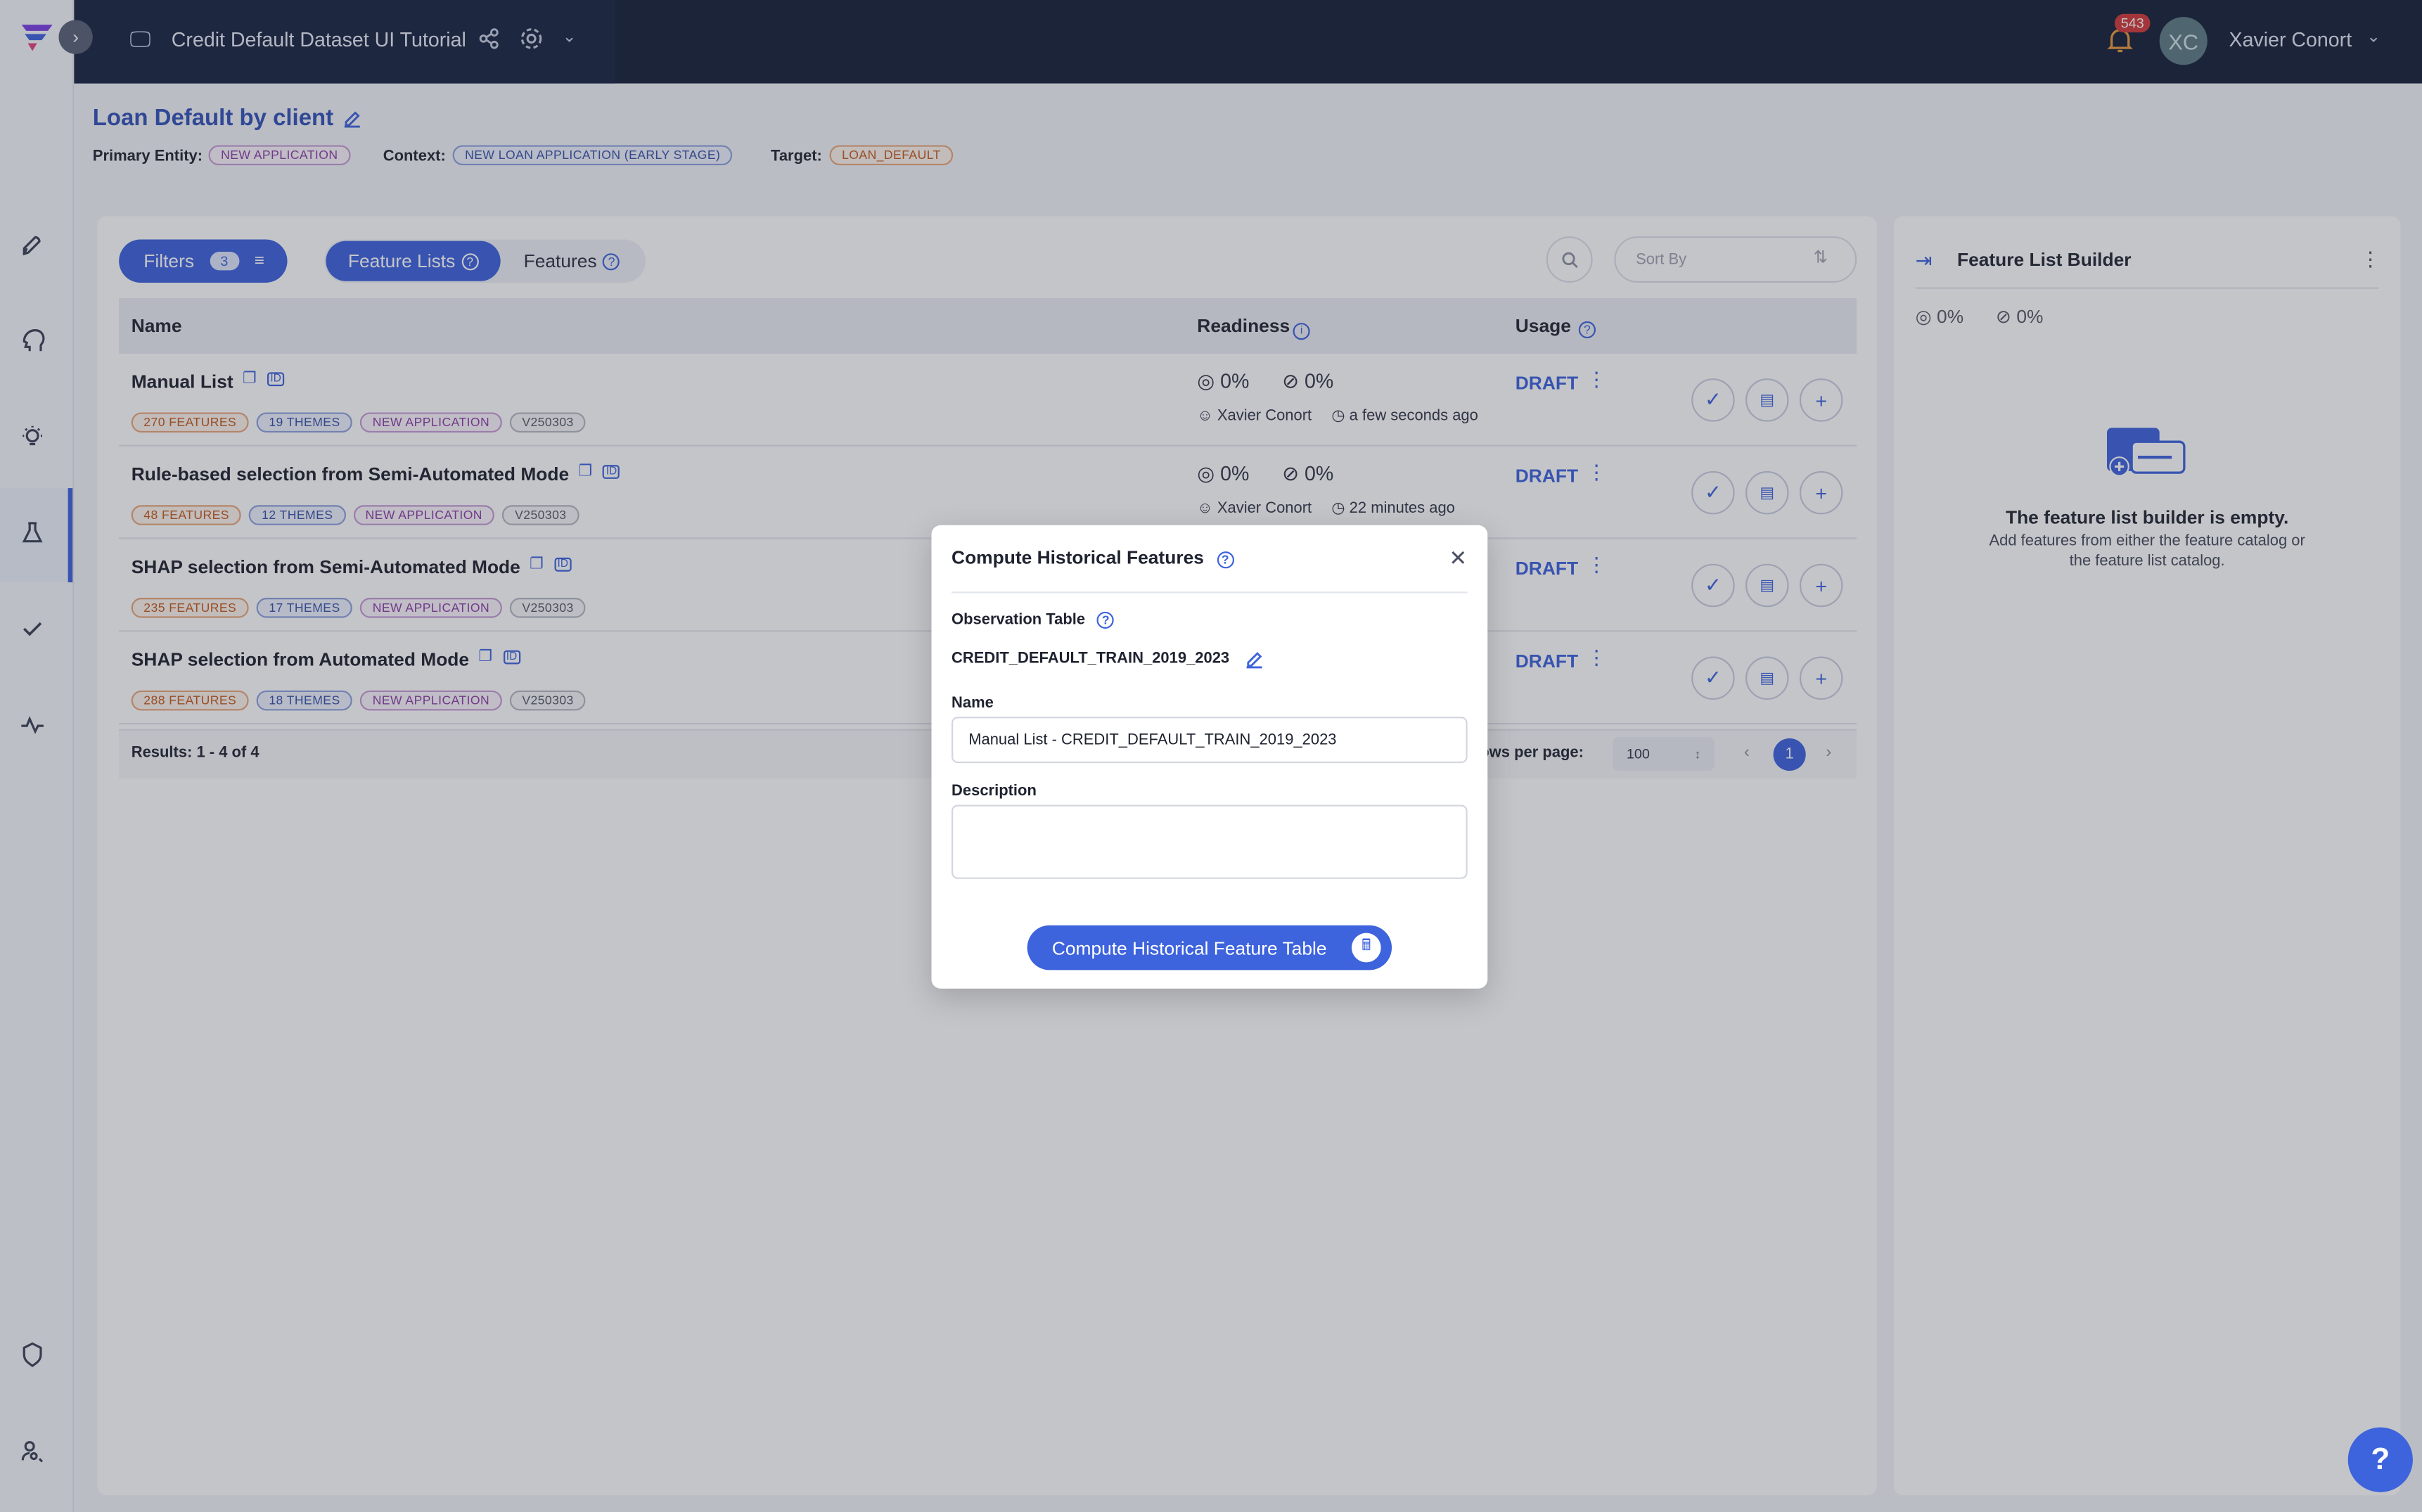 The height and width of the screenshot is (1512, 2422). What do you see at coordinates (1189, 948) in the screenshot?
I see `compute-button-label: Compute Historical Feature Table` at bounding box center [1189, 948].